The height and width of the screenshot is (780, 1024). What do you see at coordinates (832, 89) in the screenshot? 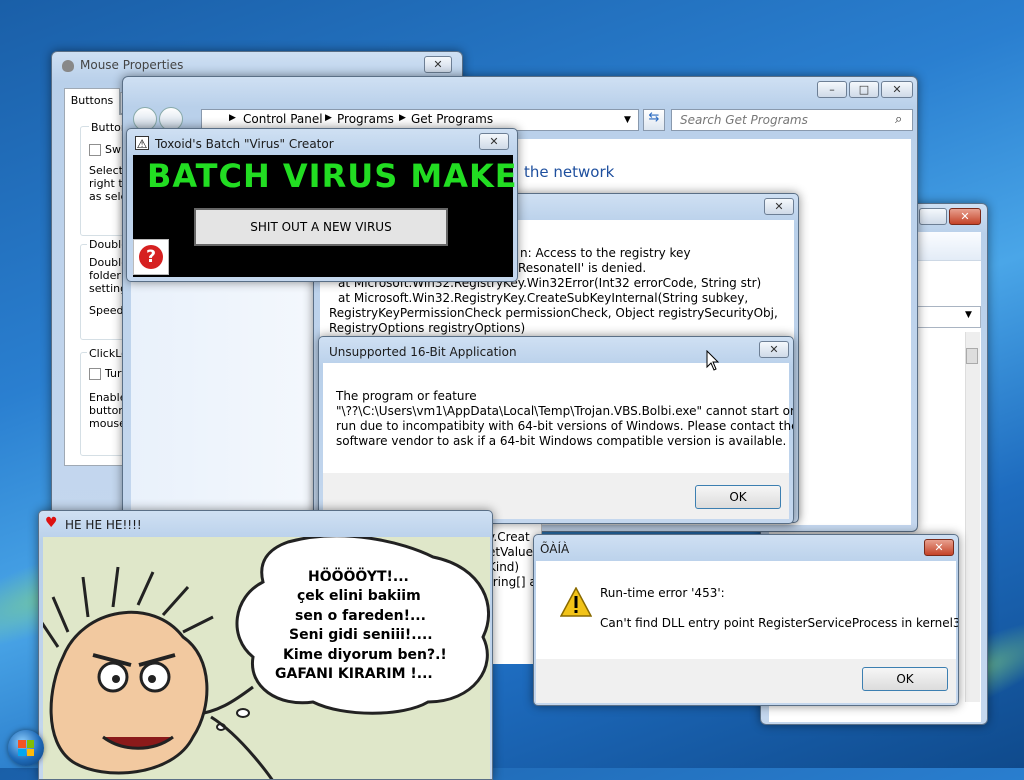
I see `minimize-button: –` at bounding box center [832, 89].